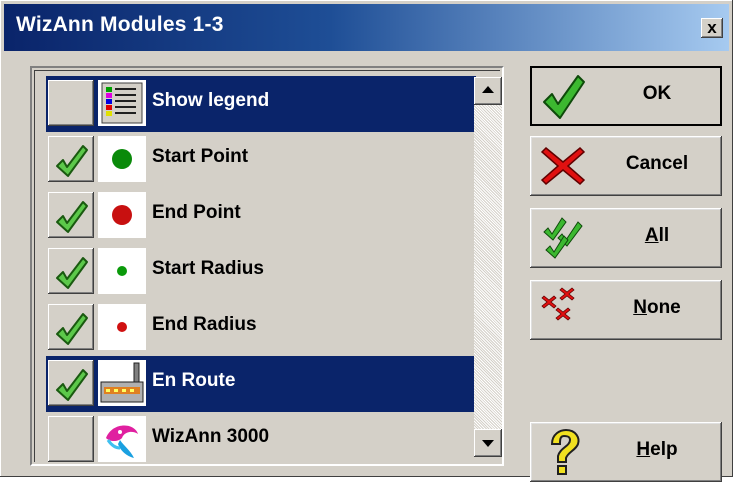  Describe the element at coordinates (657, 307) in the screenshot. I see `none-label: None` at that location.